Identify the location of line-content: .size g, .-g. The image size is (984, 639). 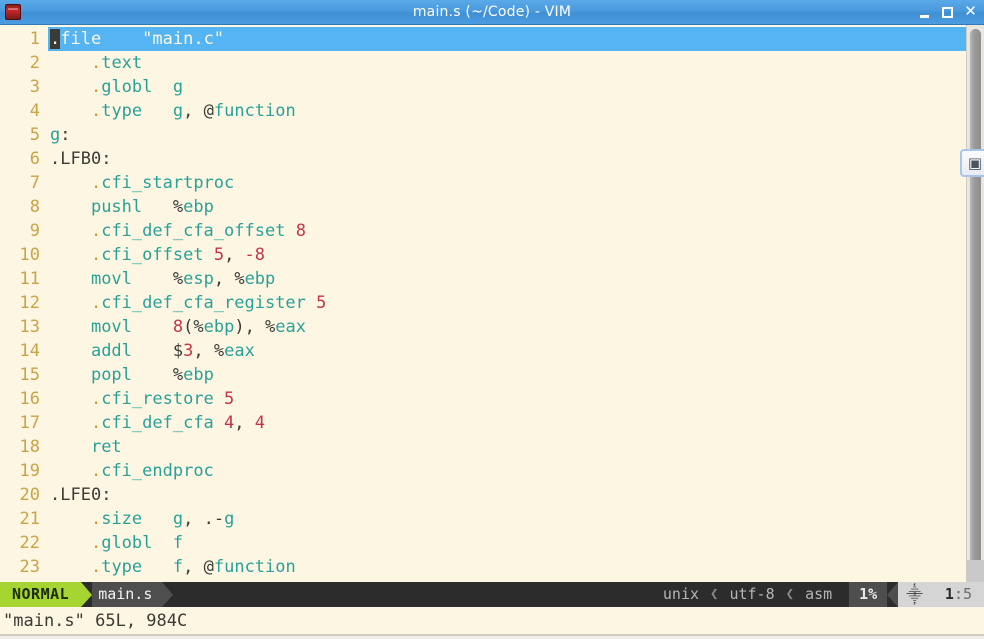
(507, 519).